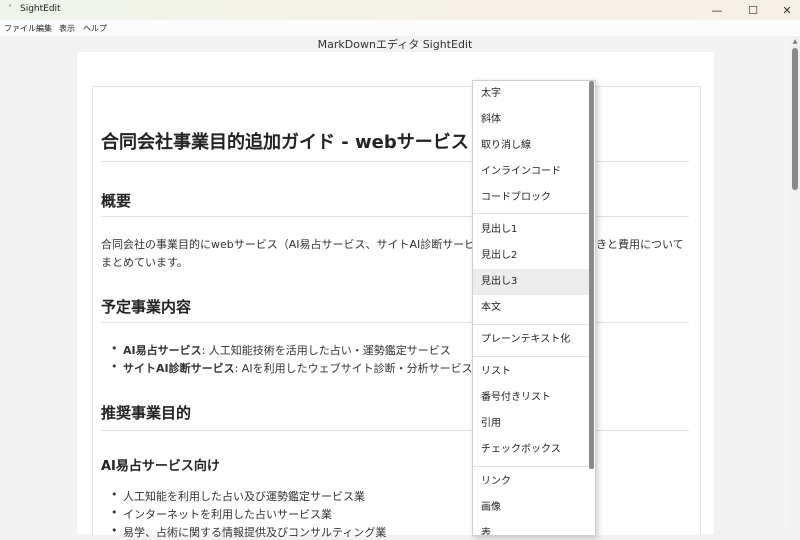 Image resolution: width=800 pixels, height=540 pixels. What do you see at coordinates (238, 496) in the screenshot?
I see `list-item: 人工知能を利用した占い及び運勢鑑定サービス業` at bounding box center [238, 496].